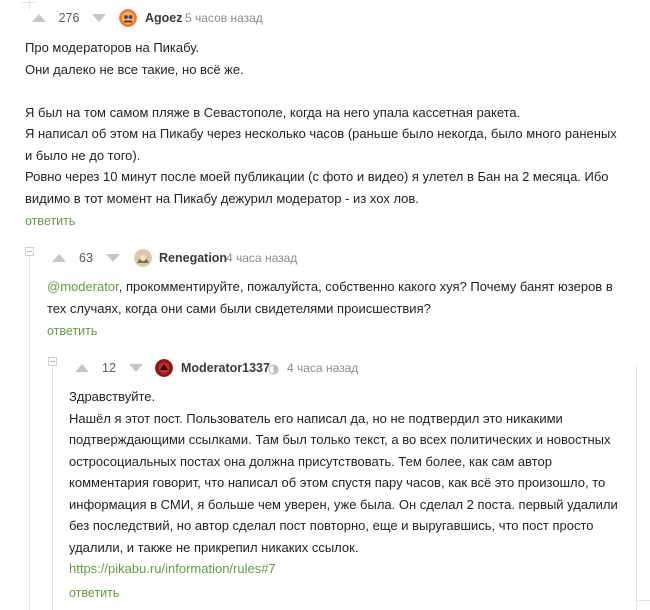 Image resolution: width=650 pixels, height=610 pixels. I want to click on comment-author: Renegation, so click(193, 258).